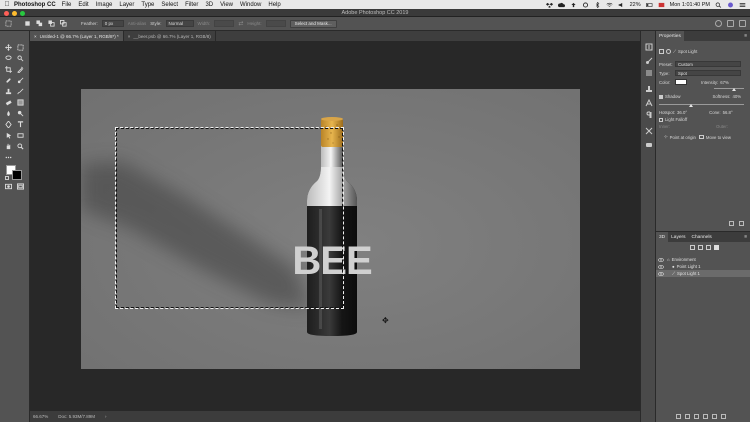  Describe the element at coordinates (701, 104) in the screenshot. I see `softness-slider` at that location.